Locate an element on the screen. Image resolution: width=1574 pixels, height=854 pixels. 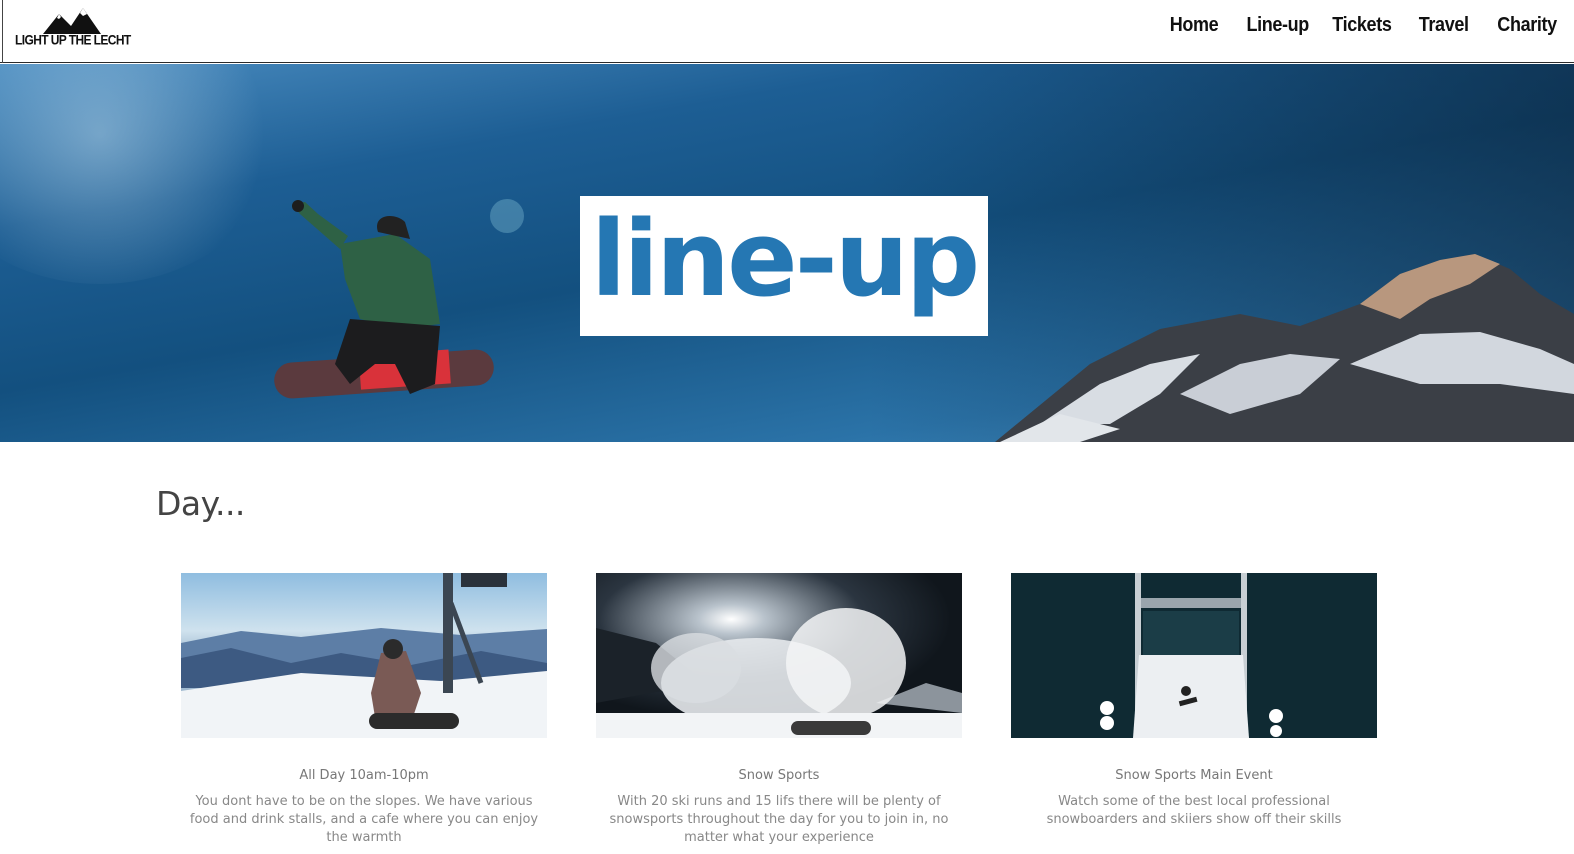
snowboarder-figure is located at coordinates (384, 299).